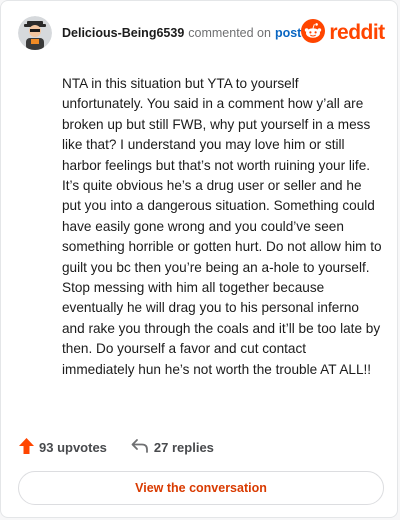 This screenshot has width=400, height=520. What do you see at coordinates (123, 33) in the screenshot?
I see `username: Delicious-Being6539` at bounding box center [123, 33].